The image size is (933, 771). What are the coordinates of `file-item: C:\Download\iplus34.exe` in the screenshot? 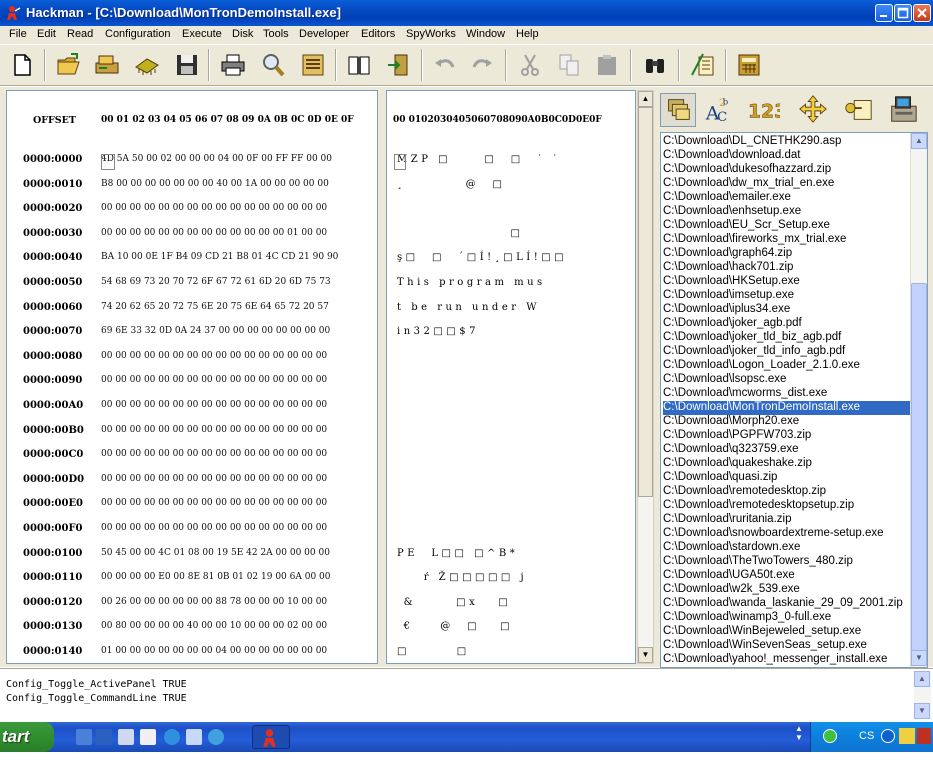 It's located at (726, 310).